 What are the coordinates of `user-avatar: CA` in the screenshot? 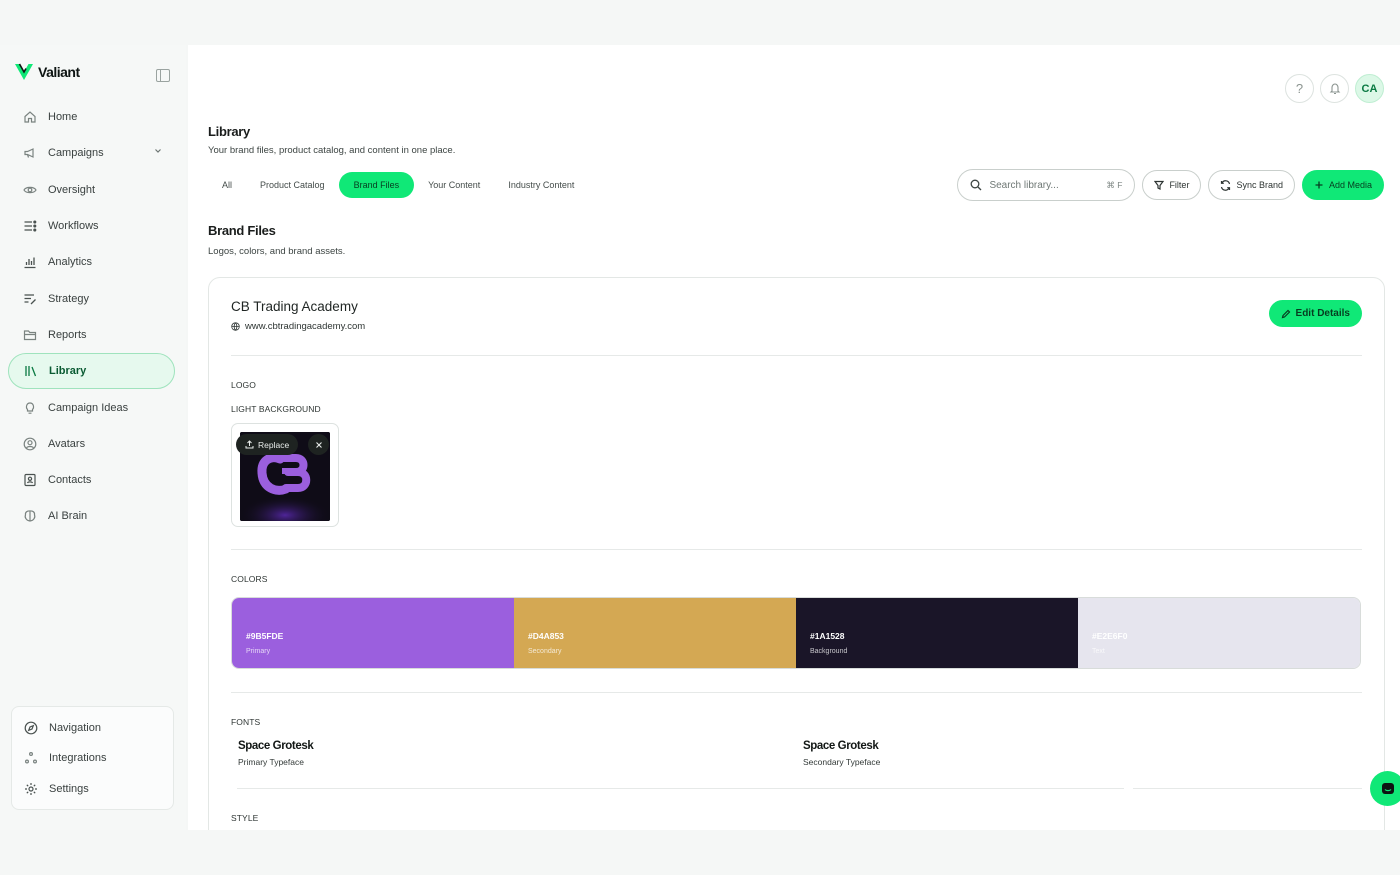 It's located at (1369, 88).